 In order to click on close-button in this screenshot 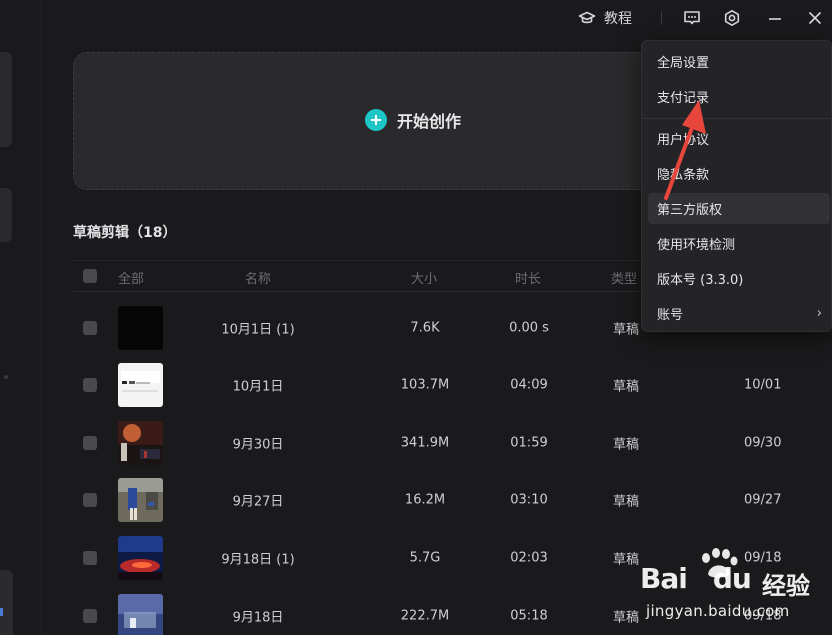, I will do `click(815, 18)`.